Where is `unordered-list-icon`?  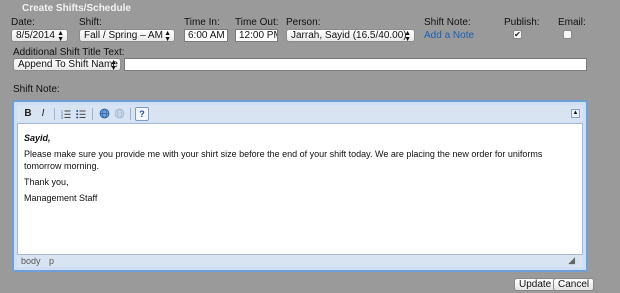 unordered-list-icon is located at coordinates (81, 113).